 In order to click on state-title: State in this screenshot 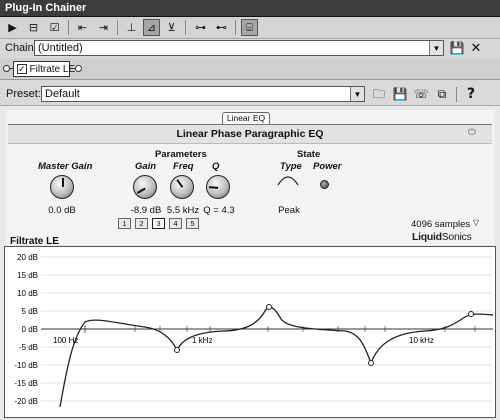, I will do `click(309, 154)`.